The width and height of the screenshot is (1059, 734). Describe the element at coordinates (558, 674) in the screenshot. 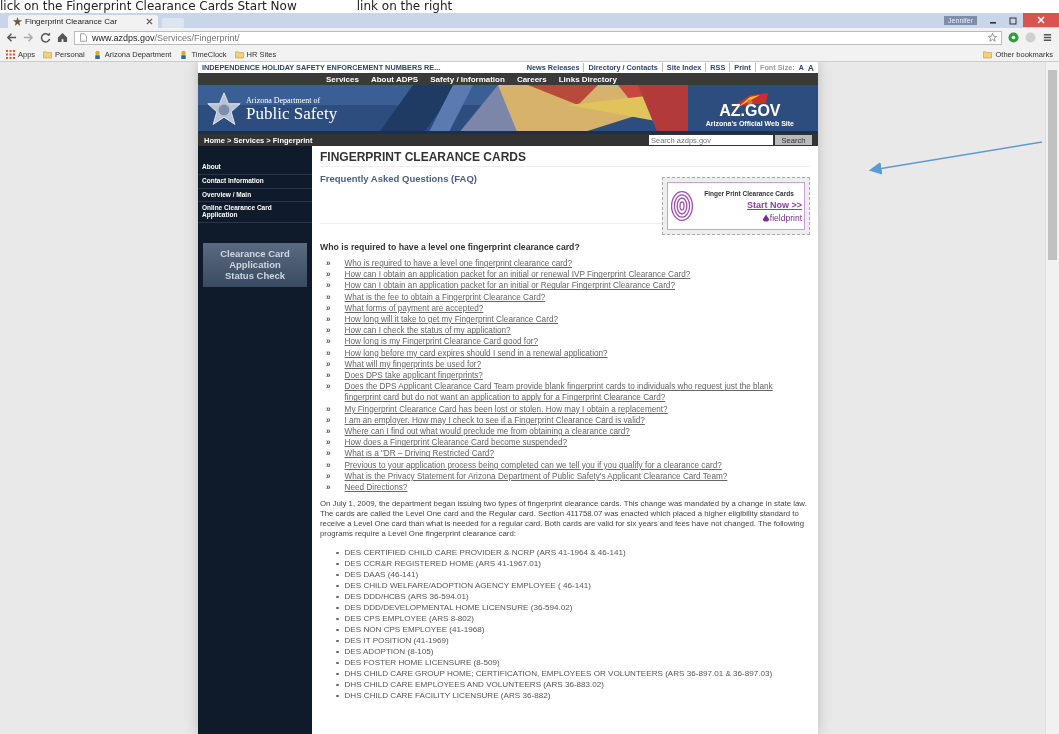

I see `program-item: DHS CHILD CARE GROUP HOME; CERTIFICATION, EMPLOYEES OR VOLUNTEERS (ARS 36-897.01 & 36-897.03)` at that location.